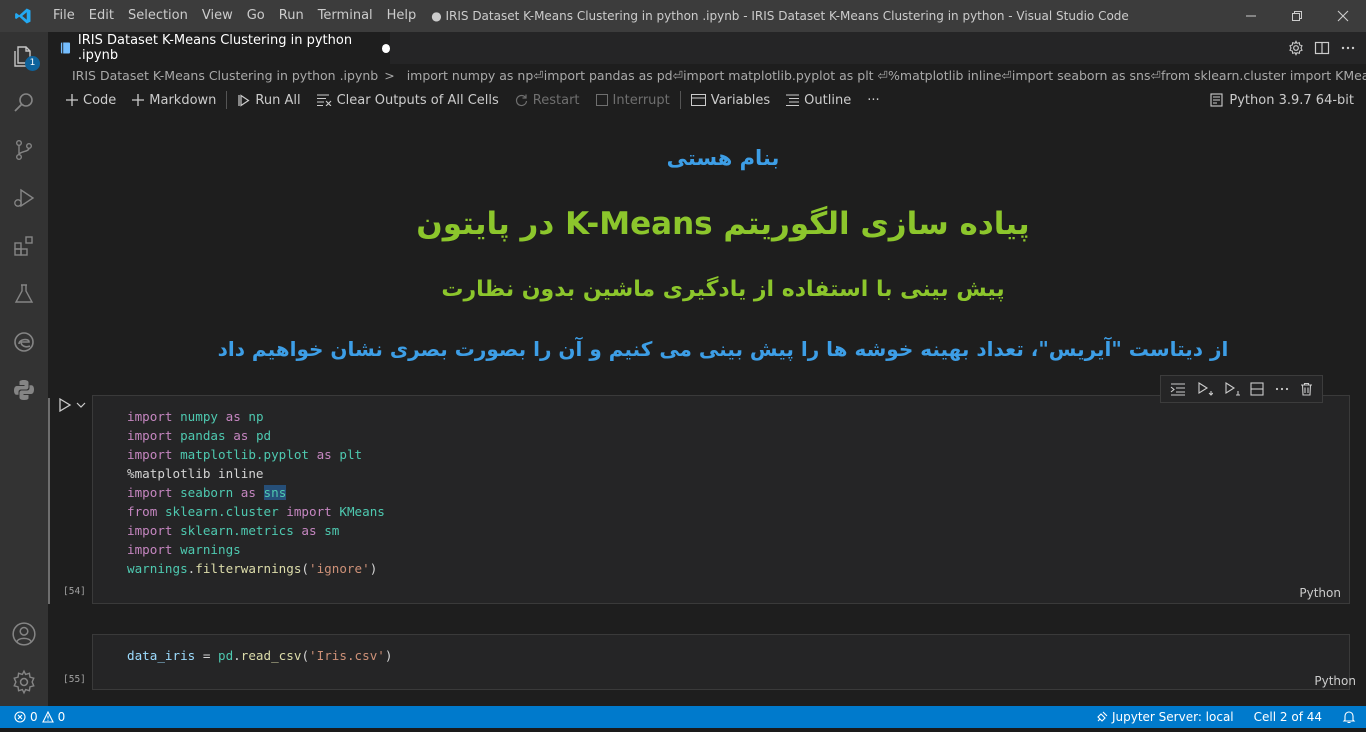 The image size is (1366, 732). I want to click on clear-outputs-button: Clear Outputs of All Cells, so click(408, 100).